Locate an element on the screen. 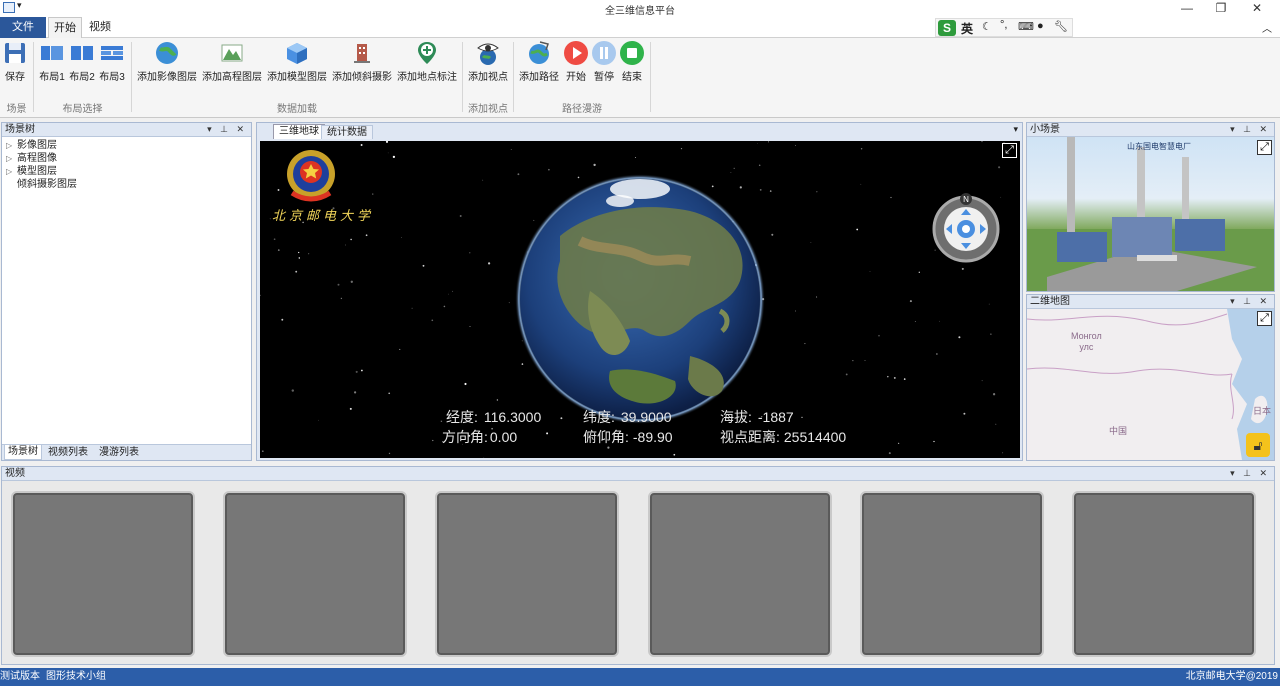 This screenshot has width=1280, height=686. save-button: 保存 is located at coordinates (15, 65).